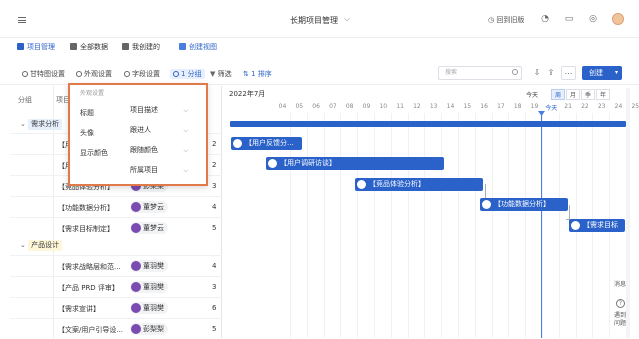 Image resolution: width=639 pixels, height=339 pixels. Describe the element at coordinates (159, 110) in the screenshot. I see `title-field-select: 项目描述 ⌵` at that location.